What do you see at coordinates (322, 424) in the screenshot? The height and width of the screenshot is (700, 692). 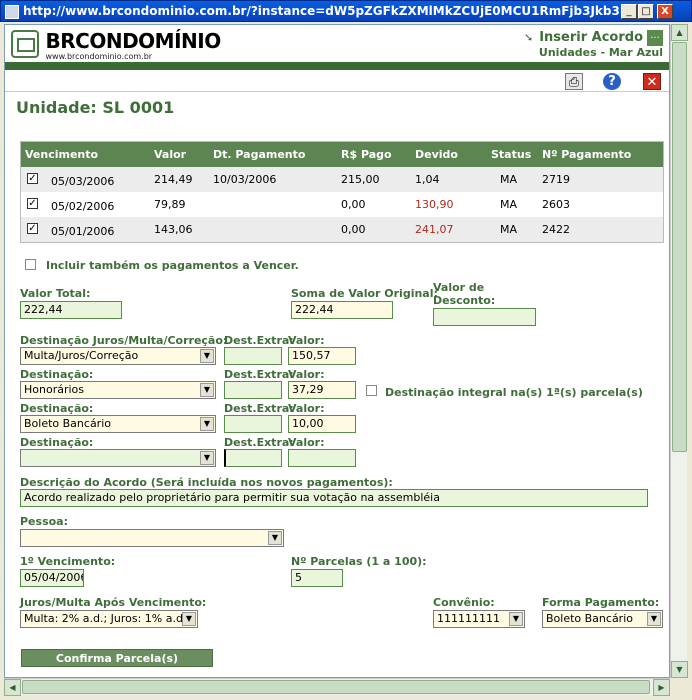 I see `valor-field: 10,00` at bounding box center [322, 424].